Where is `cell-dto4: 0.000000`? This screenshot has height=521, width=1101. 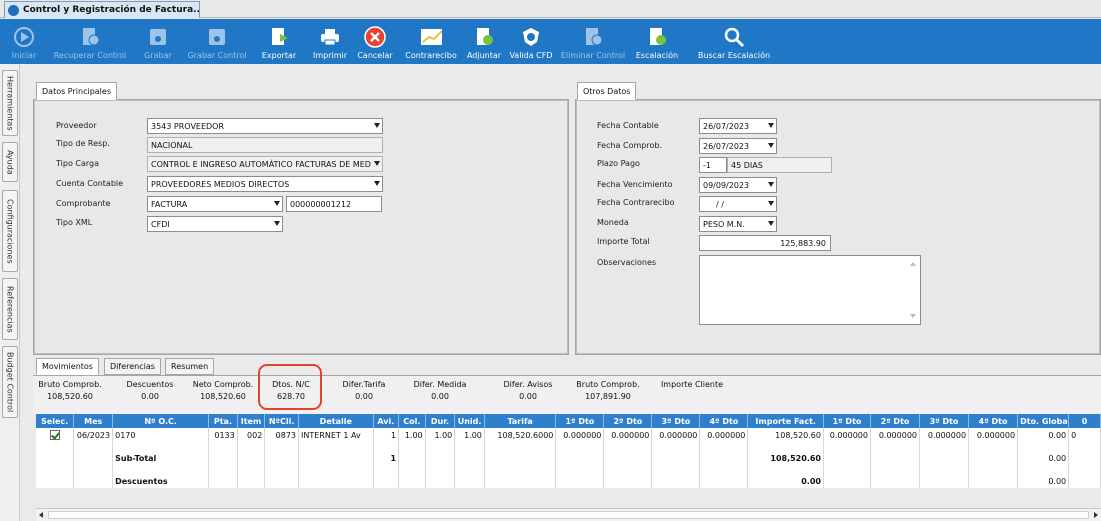
cell-dto4: 0.000000 is located at coordinates (724, 435).